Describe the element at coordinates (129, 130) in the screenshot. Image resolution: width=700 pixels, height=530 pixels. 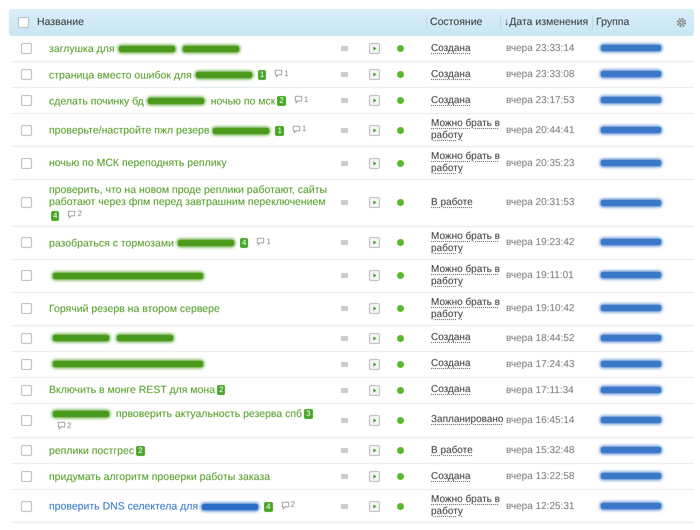
I see `task-link: проверьте/настройте пжл резерв` at that location.